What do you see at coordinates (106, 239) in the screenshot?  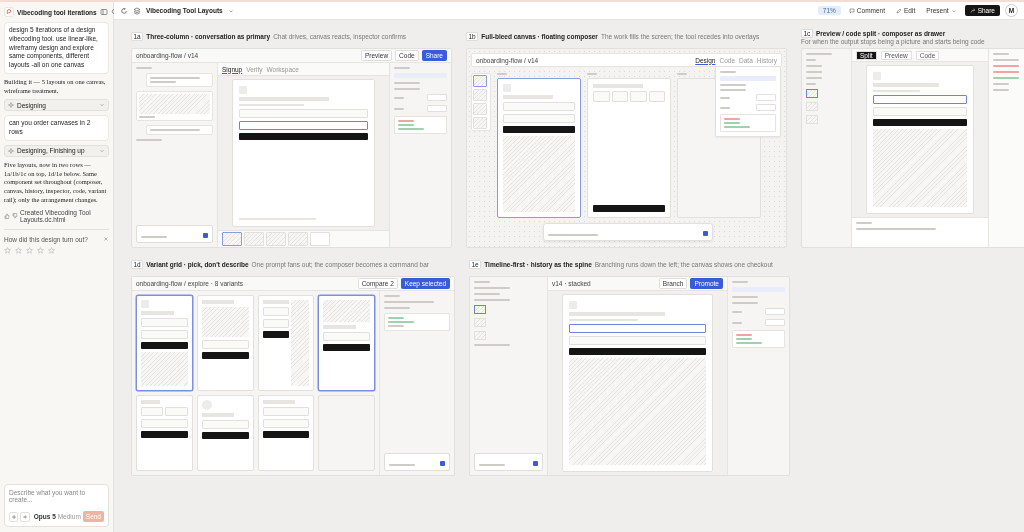 I see `close-icon` at bounding box center [106, 239].